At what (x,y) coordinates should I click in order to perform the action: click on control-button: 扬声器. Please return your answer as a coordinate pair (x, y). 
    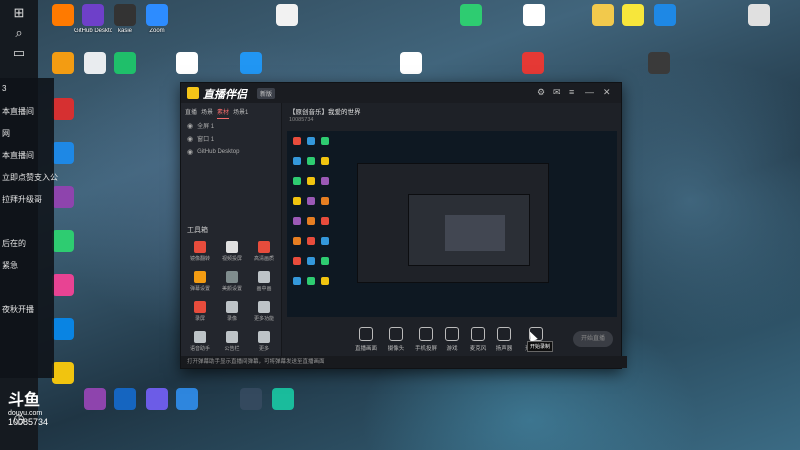
    Looking at the image, I should click on (504, 339).